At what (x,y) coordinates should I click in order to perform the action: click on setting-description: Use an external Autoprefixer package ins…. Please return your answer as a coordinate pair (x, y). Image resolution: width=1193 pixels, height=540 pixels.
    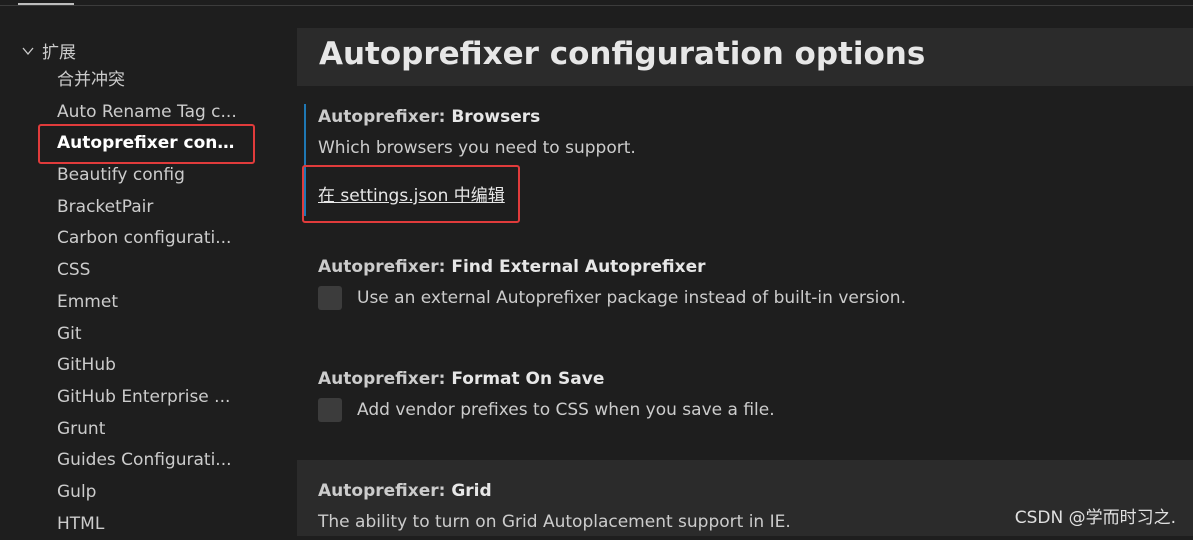
    Looking at the image, I should click on (631, 298).